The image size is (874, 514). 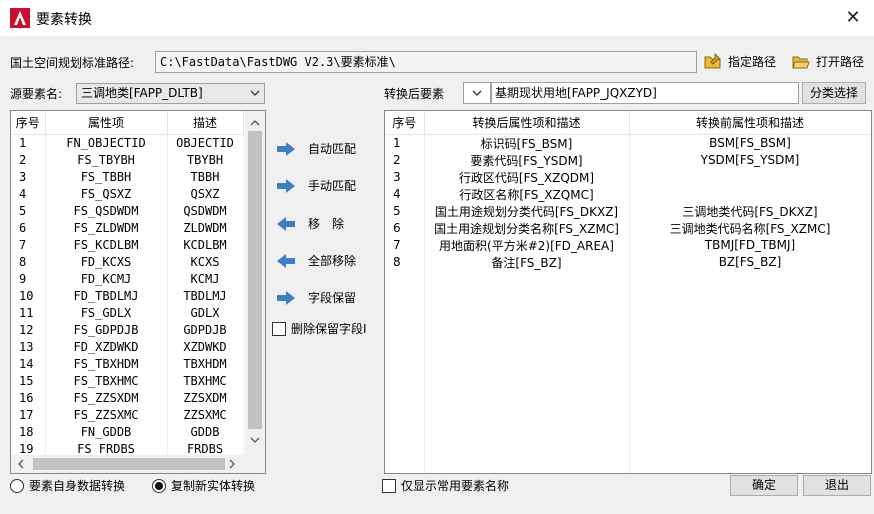 I want to click on column-header-attribute: 属性项, so click(x=106, y=123).